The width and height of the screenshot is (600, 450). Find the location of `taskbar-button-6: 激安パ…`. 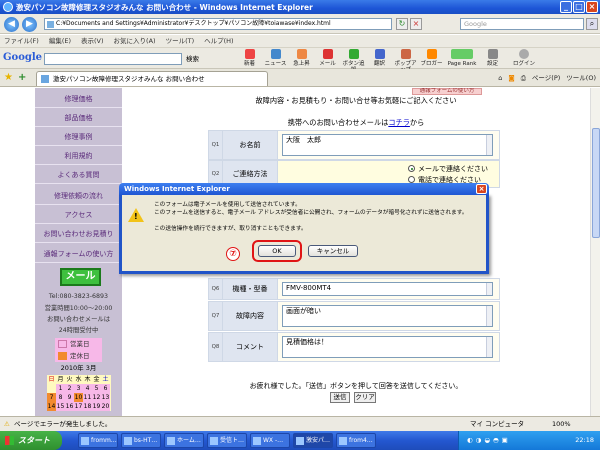

taskbar-button-6: 激安パ… is located at coordinates (313, 440).